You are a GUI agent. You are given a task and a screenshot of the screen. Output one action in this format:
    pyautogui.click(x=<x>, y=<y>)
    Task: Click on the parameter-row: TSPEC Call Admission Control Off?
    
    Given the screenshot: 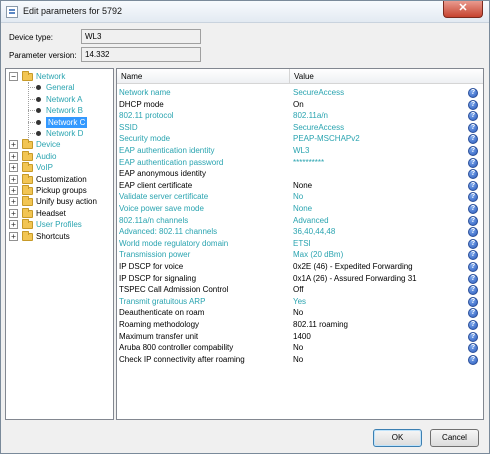 What is the action you would take?
    pyautogui.click(x=300, y=290)
    